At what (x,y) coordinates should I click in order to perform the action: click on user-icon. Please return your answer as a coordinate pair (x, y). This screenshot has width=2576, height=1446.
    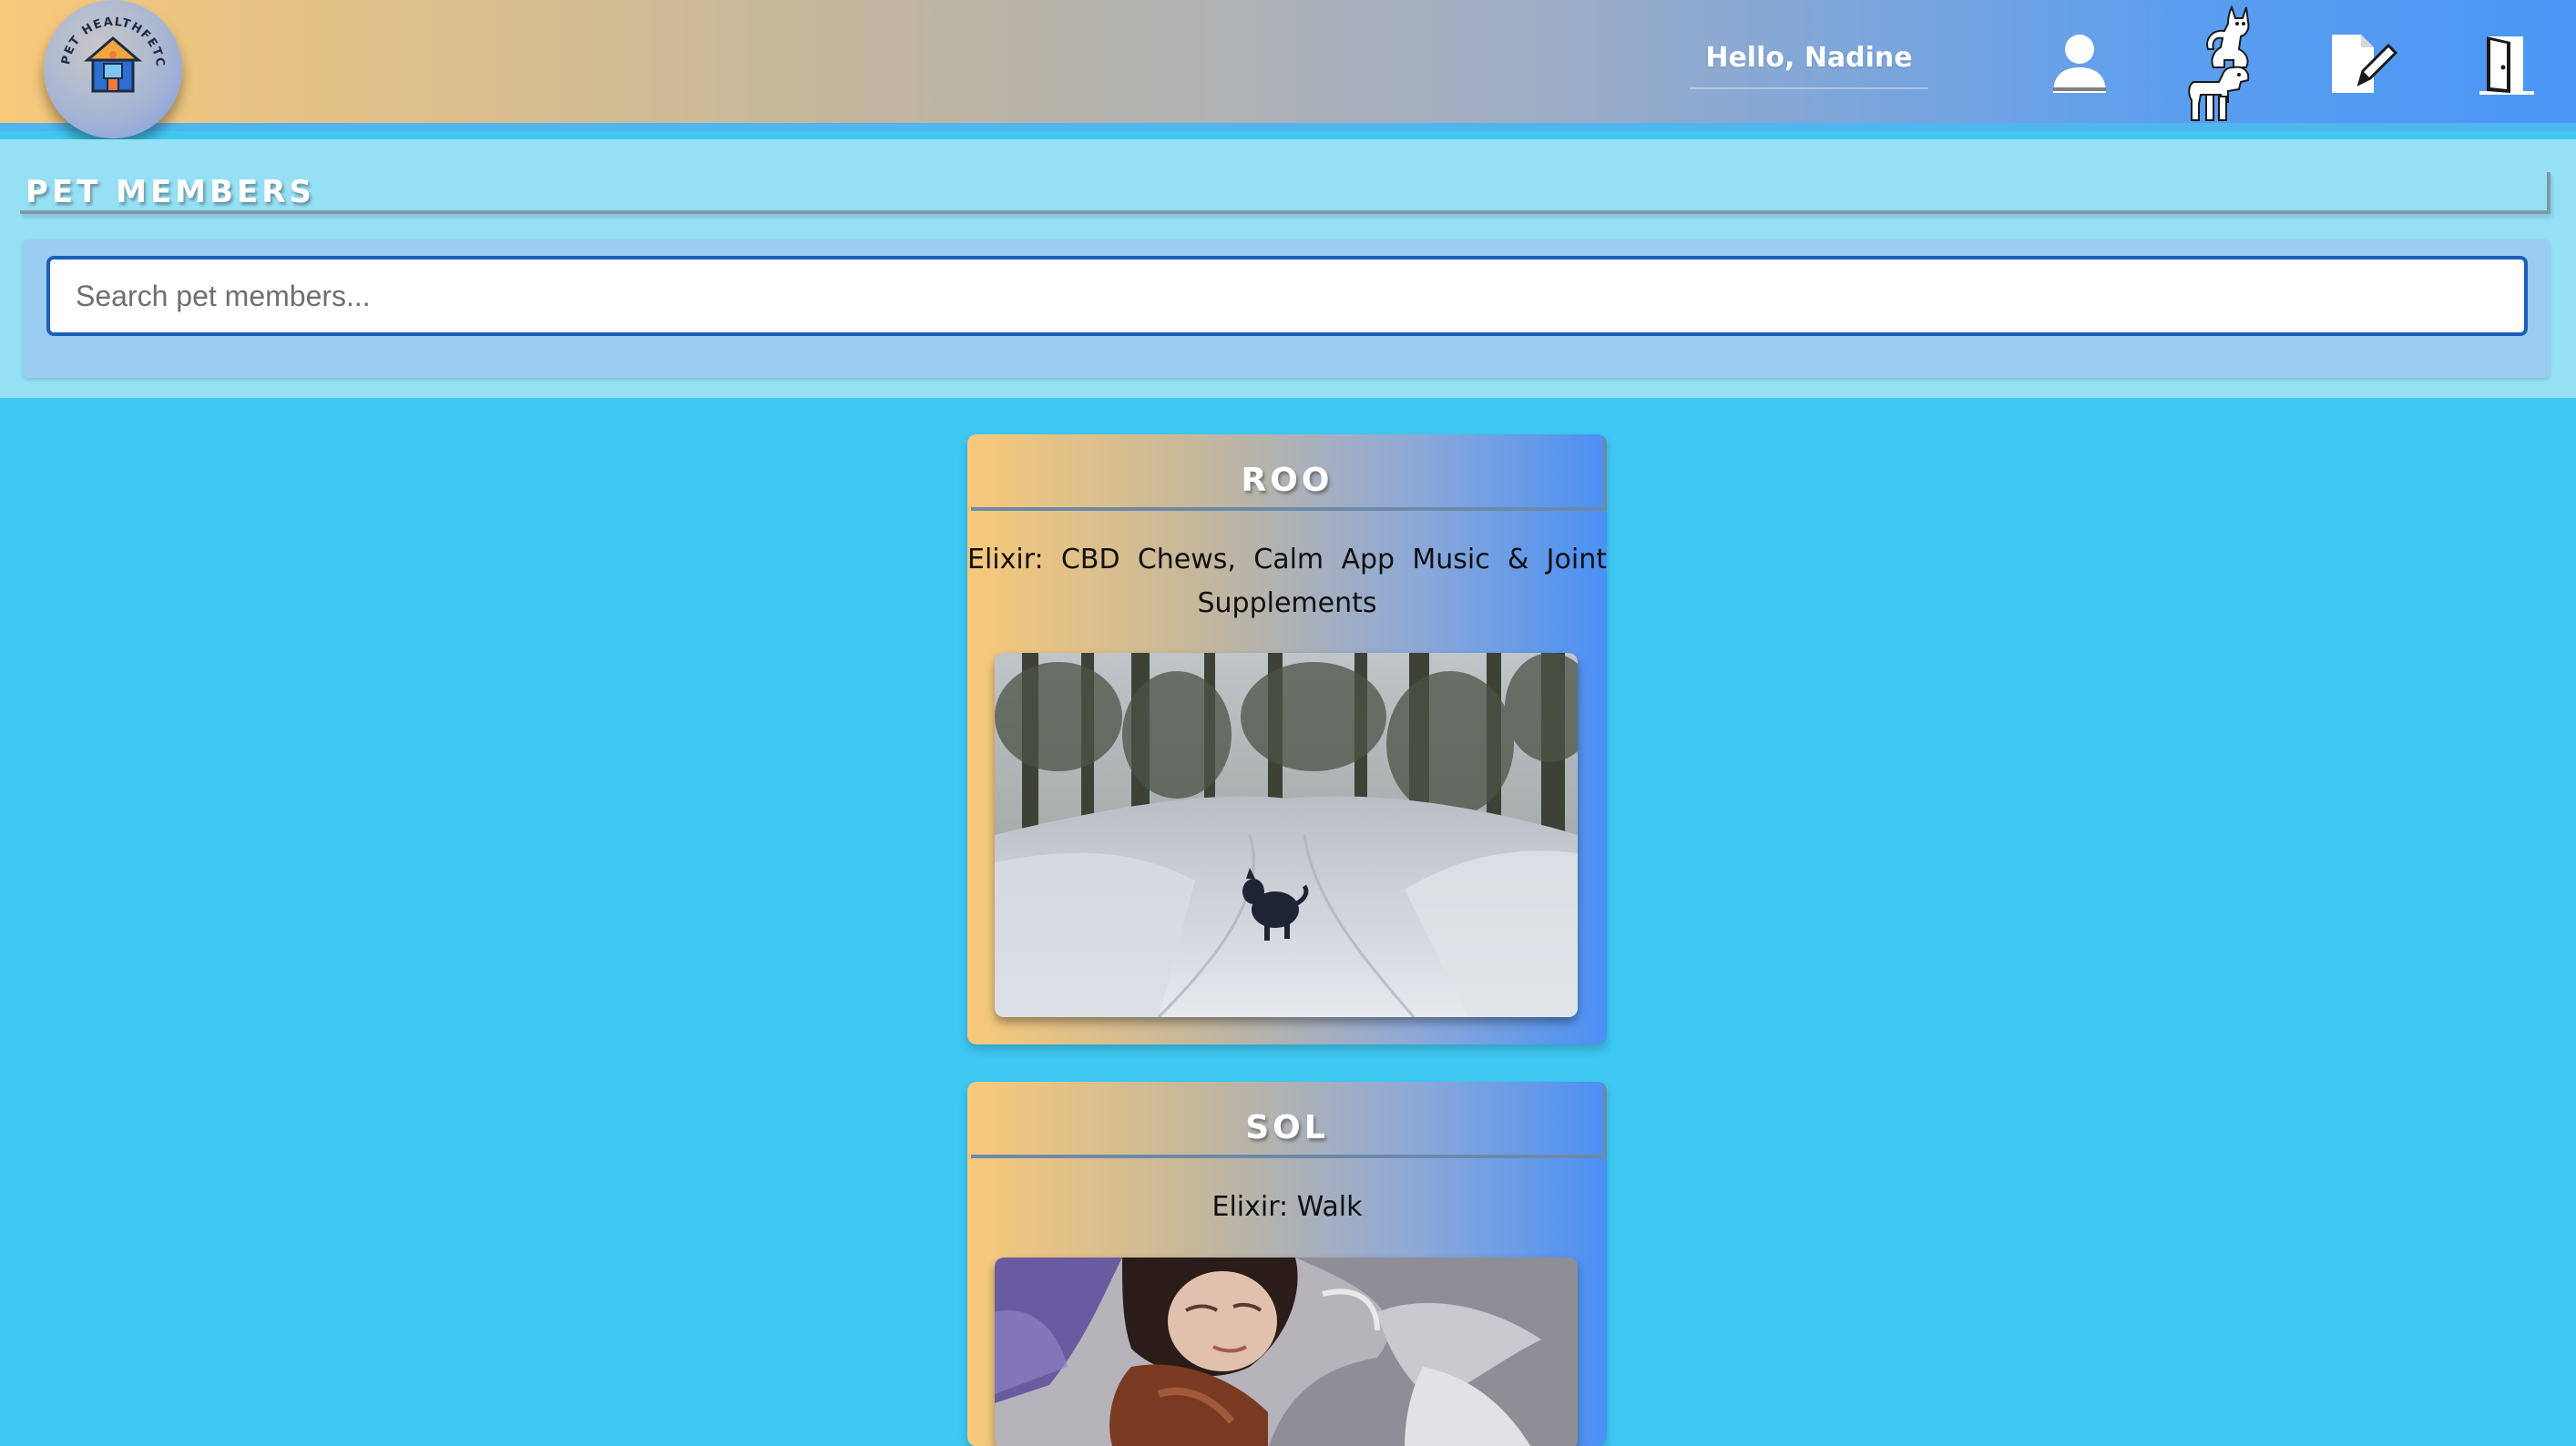
    Looking at the image, I should click on (2079, 64).